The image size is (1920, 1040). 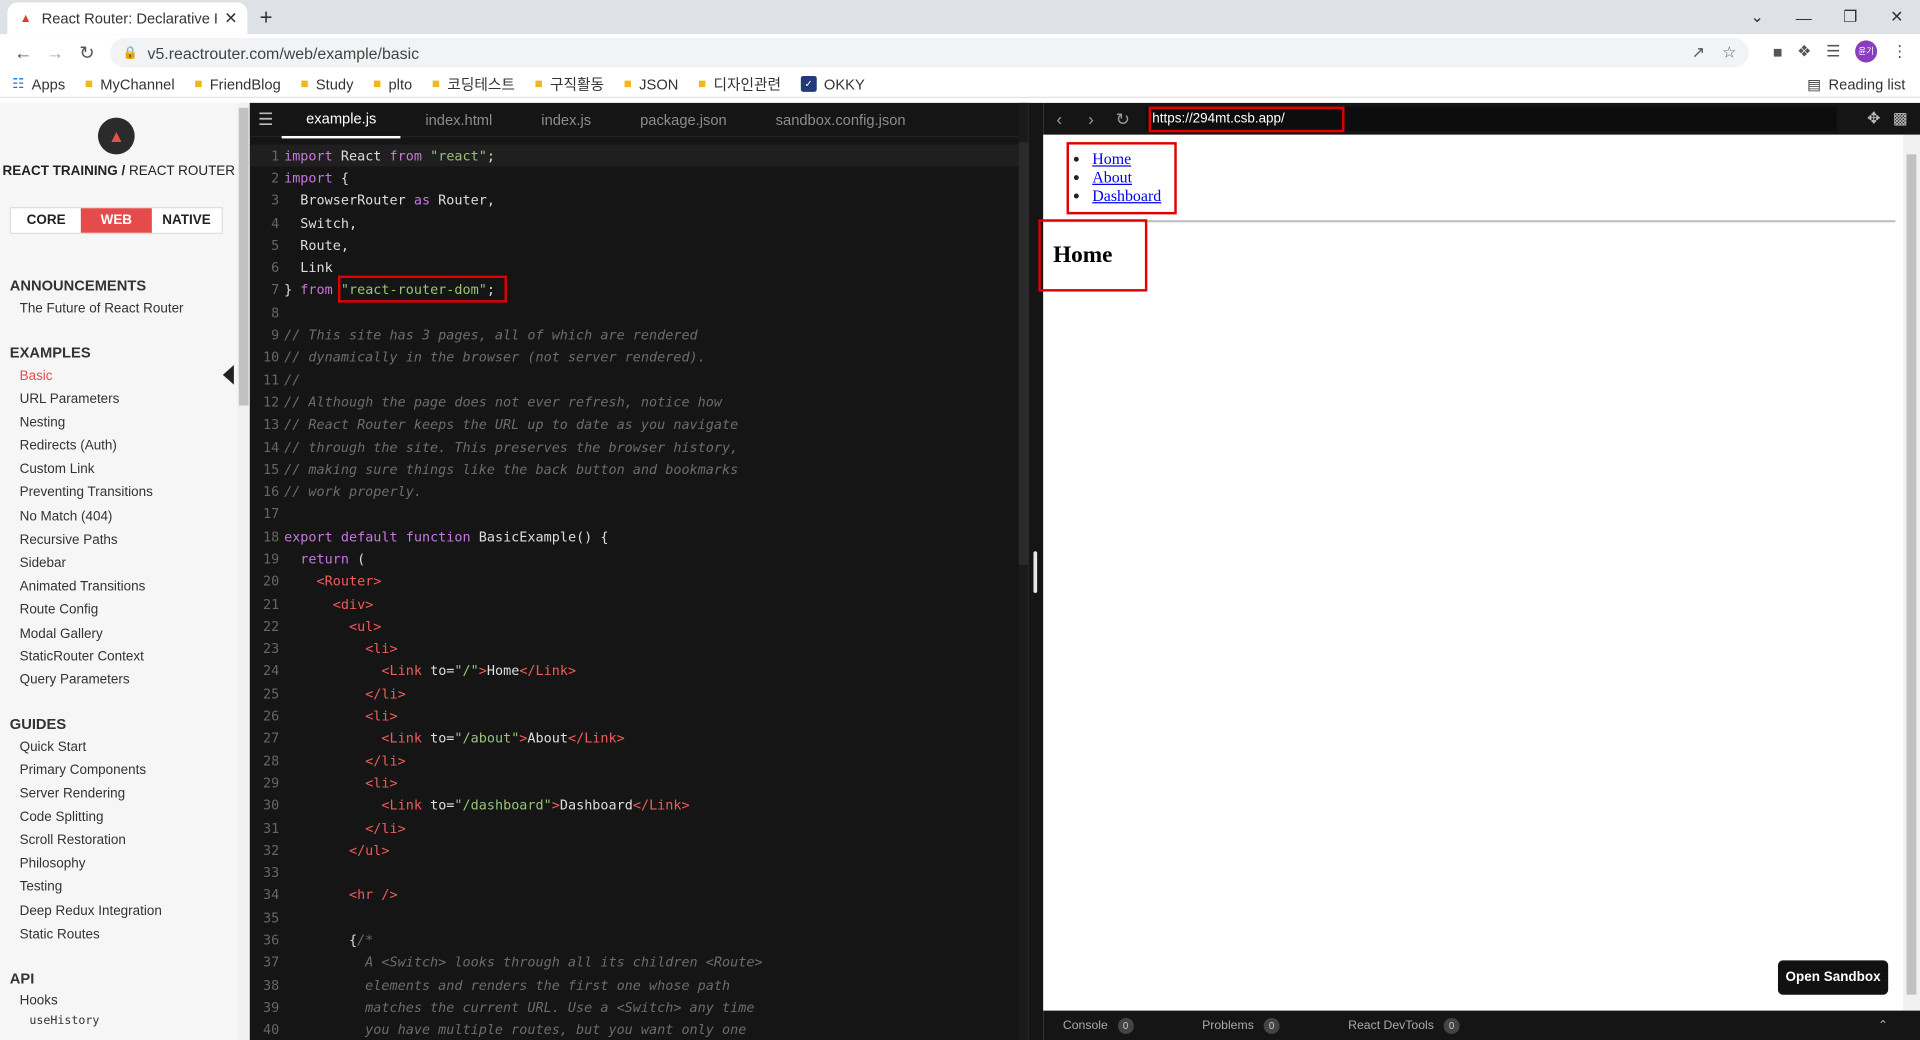 I want to click on nav-item: Query Parameters, so click(x=75, y=680).